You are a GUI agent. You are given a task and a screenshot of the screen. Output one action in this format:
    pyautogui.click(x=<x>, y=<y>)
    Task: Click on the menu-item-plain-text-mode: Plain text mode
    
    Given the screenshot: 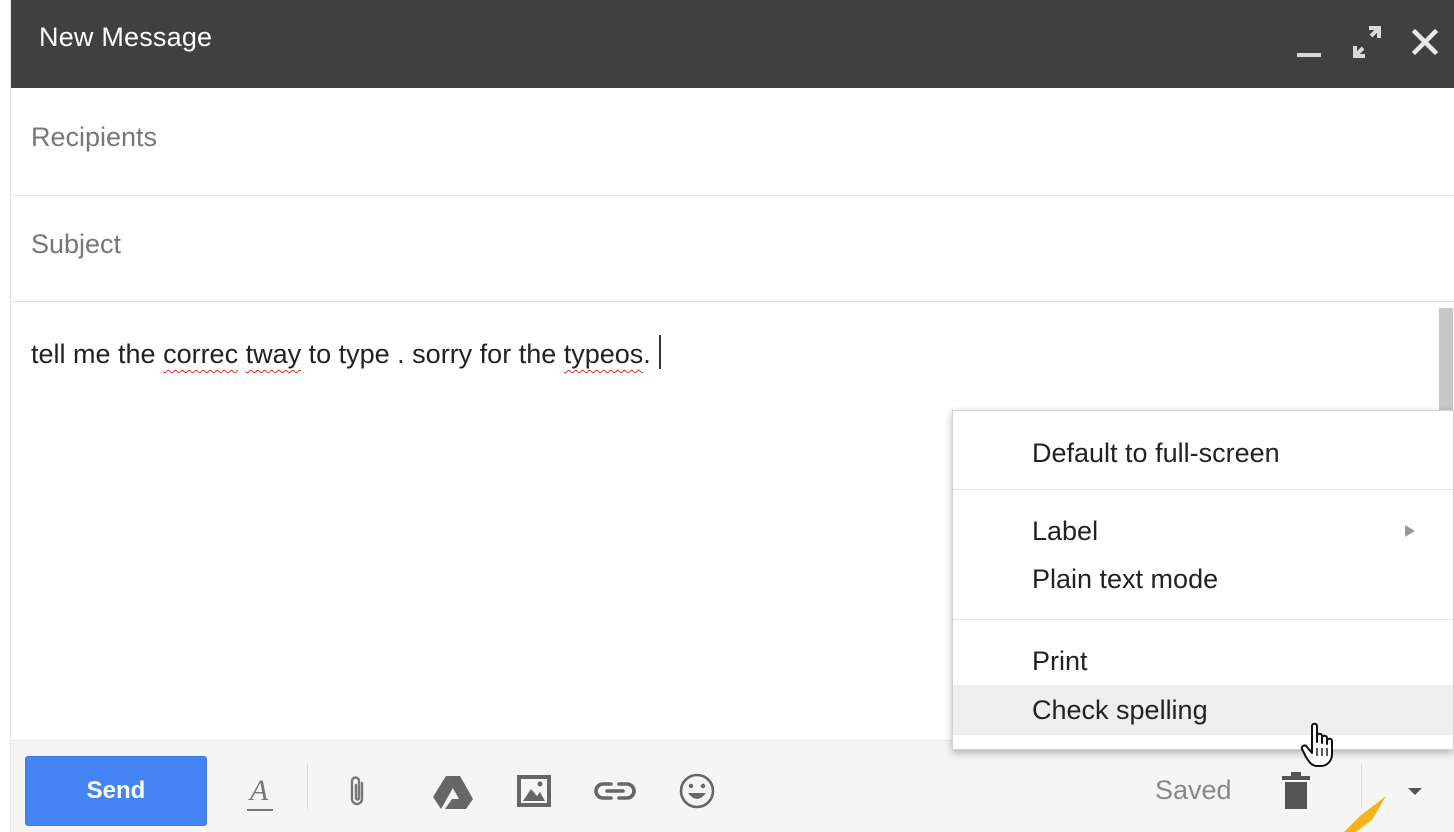 What is the action you would take?
    pyautogui.click(x=1203, y=579)
    